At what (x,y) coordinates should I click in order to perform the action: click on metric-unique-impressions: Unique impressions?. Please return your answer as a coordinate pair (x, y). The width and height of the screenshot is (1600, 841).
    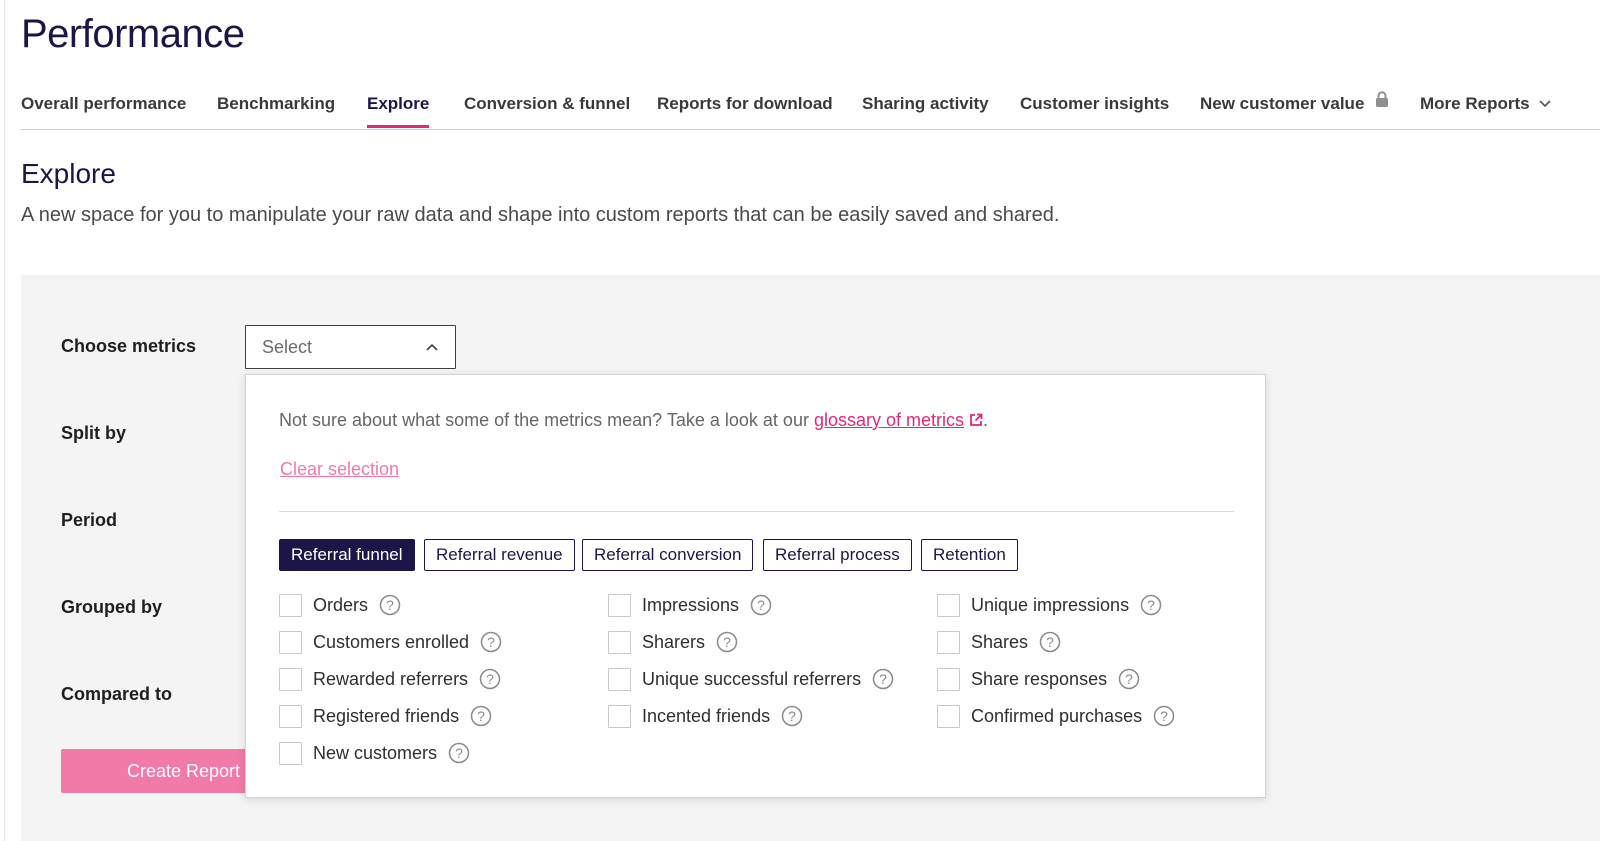
    Looking at the image, I should click on (1049, 605).